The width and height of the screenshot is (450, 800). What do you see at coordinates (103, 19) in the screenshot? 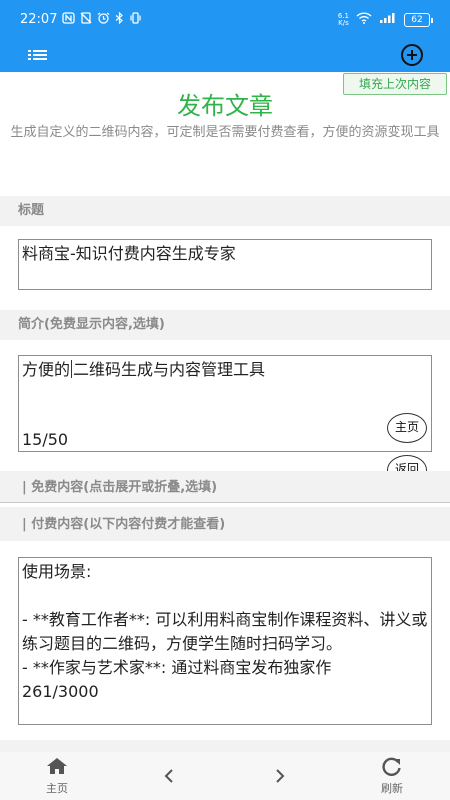
I see `alarm-icon` at bounding box center [103, 19].